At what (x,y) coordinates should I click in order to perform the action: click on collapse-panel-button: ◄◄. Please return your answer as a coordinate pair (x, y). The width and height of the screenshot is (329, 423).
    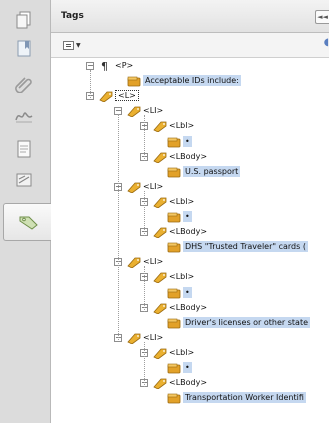
    Looking at the image, I should click on (322, 17).